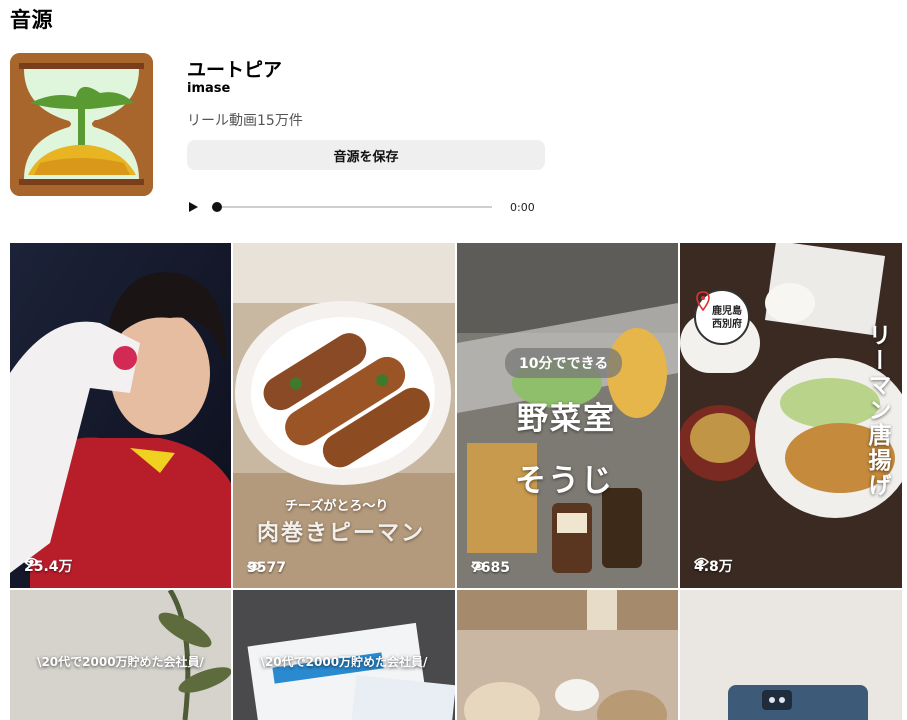 The width and height of the screenshot is (907, 720). Describe the element at coordinates (235, 70) in the screenshot. I see `track-title: ユートピア` at that location.